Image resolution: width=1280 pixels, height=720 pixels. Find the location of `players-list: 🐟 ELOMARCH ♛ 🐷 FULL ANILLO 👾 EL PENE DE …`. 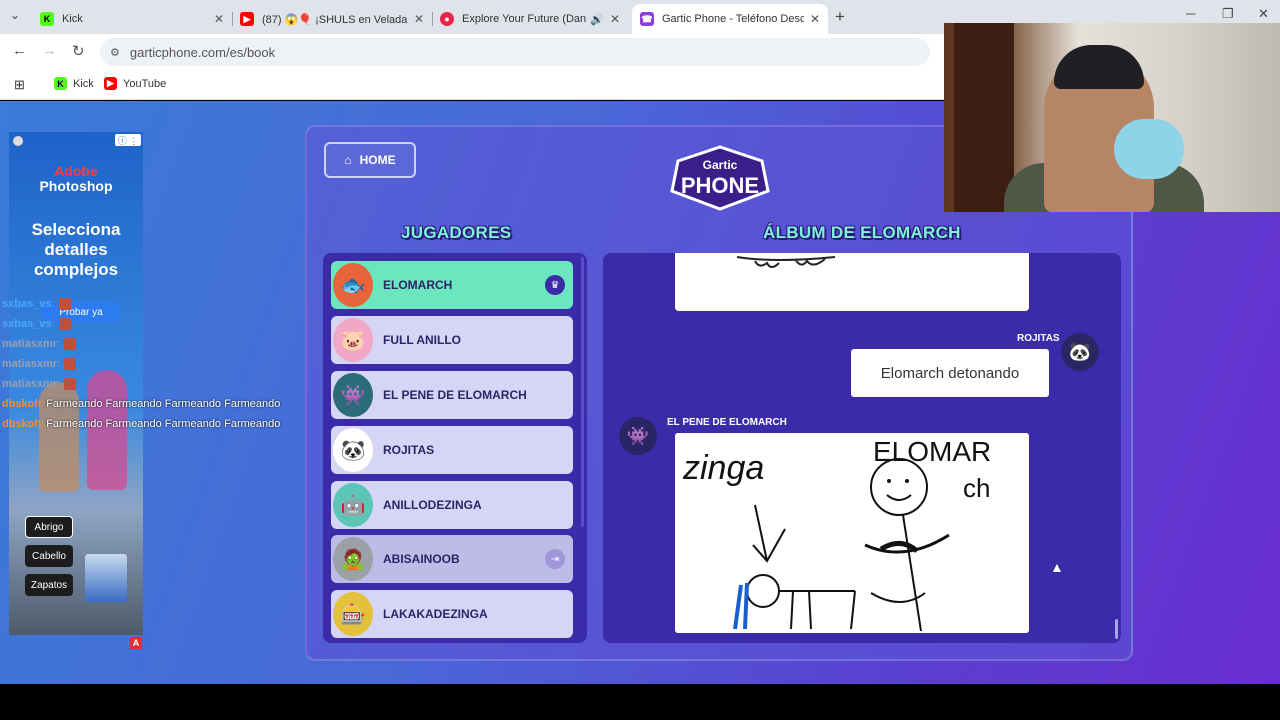

players-list: 🐟 ELOMARCH ♛ 🐷 FULL ANILLO 👾 EL PENE DE … is located at coordinates (455, 448).